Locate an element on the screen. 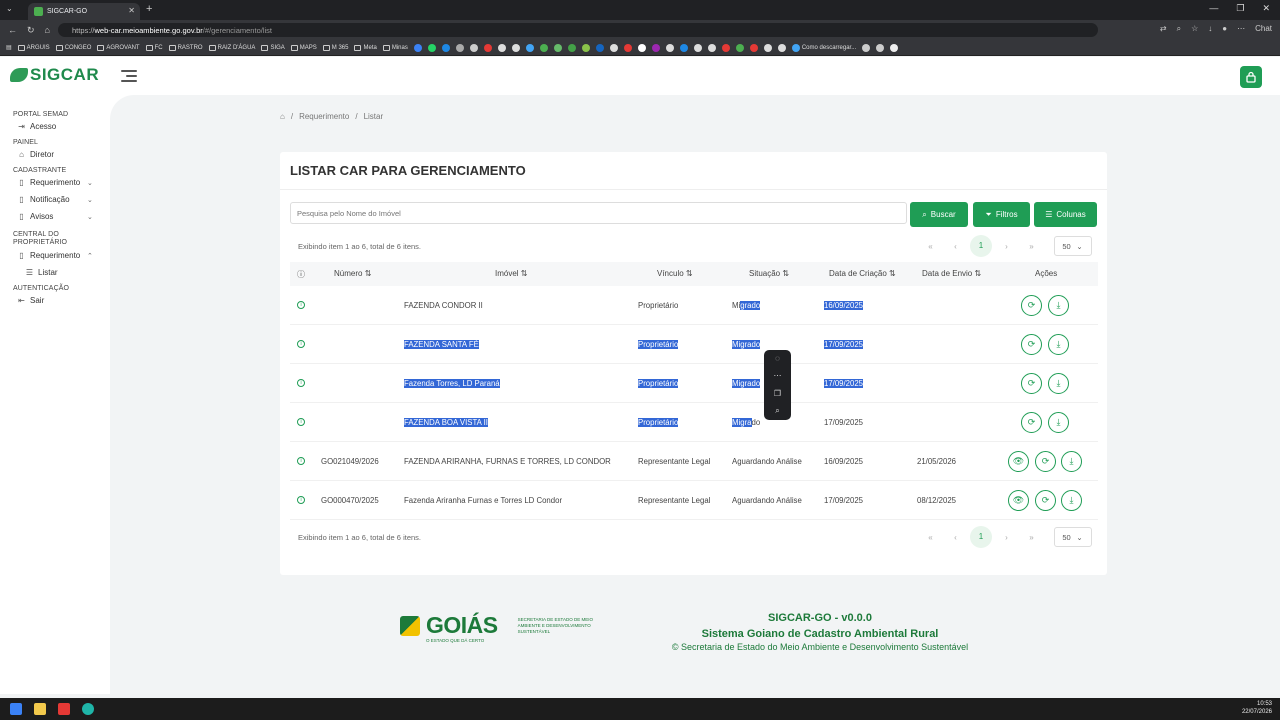  bookmark-folder: RASTRO is located at coordinates (185, 47).